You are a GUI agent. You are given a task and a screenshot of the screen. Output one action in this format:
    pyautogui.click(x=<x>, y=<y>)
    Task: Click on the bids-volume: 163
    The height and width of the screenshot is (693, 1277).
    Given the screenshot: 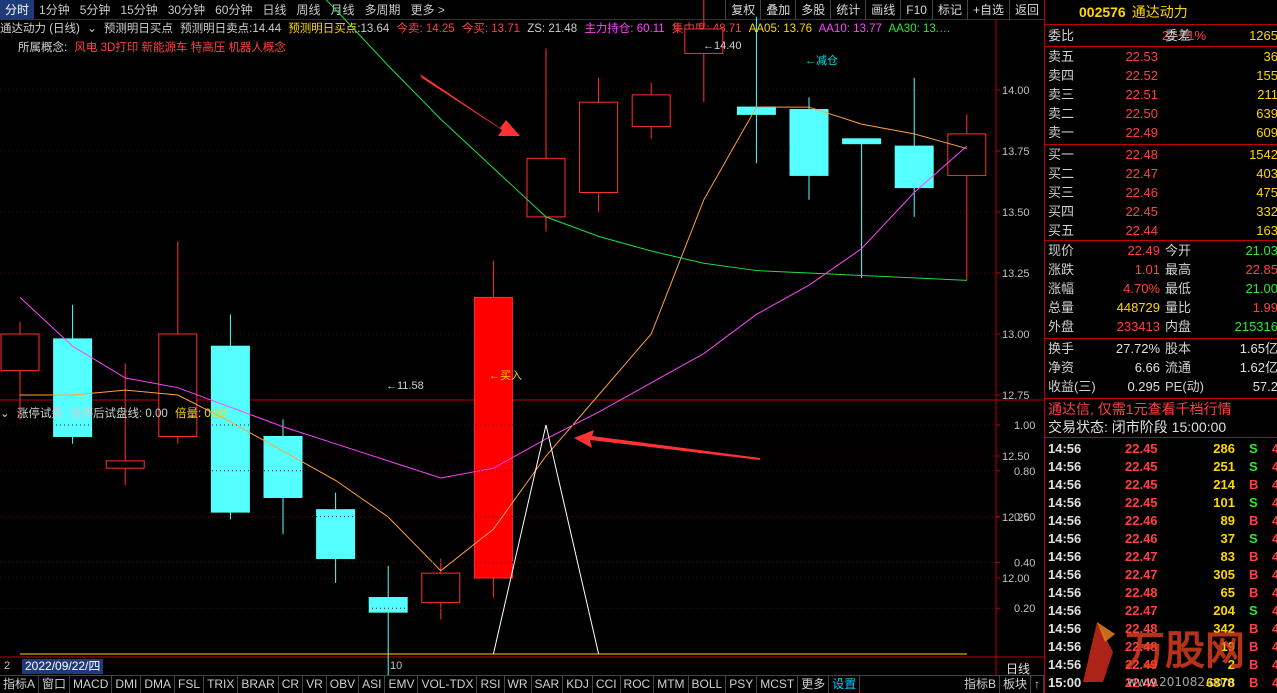 What is the action you would take?
    pyautogui.click(x=1266, y=230)
    